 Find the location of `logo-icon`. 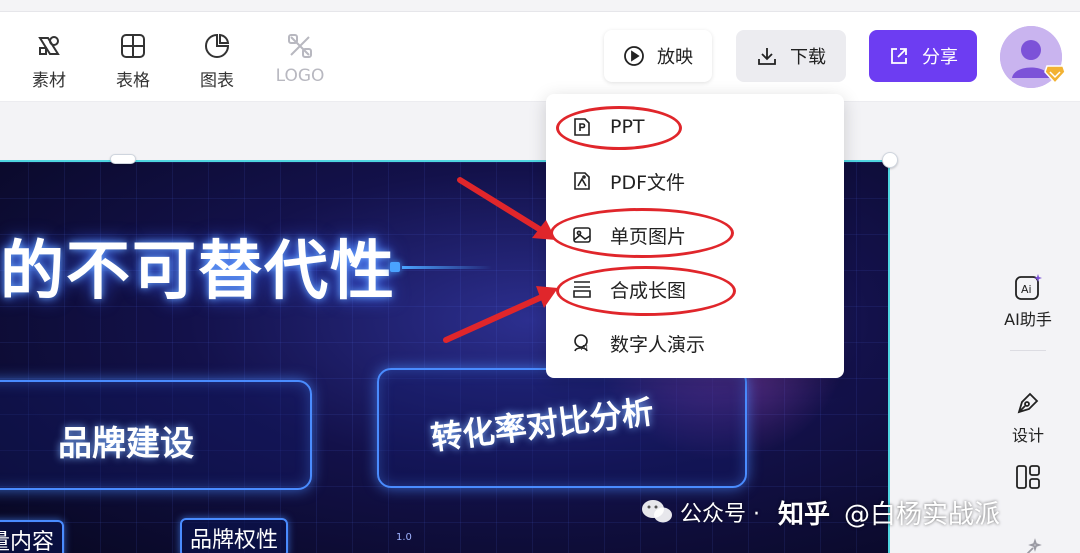

logo-icon is located at coordinates (300, 46).